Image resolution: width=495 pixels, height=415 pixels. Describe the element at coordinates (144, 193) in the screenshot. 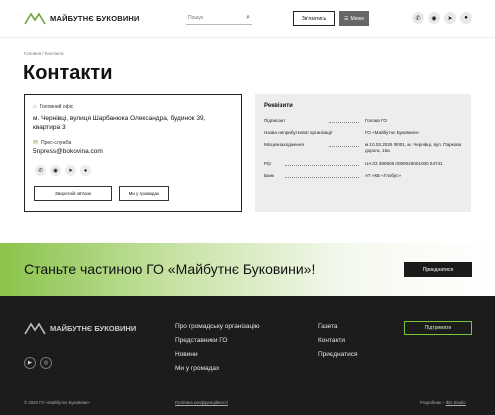

I see `in-community-button: Ми у громадах` at that location.